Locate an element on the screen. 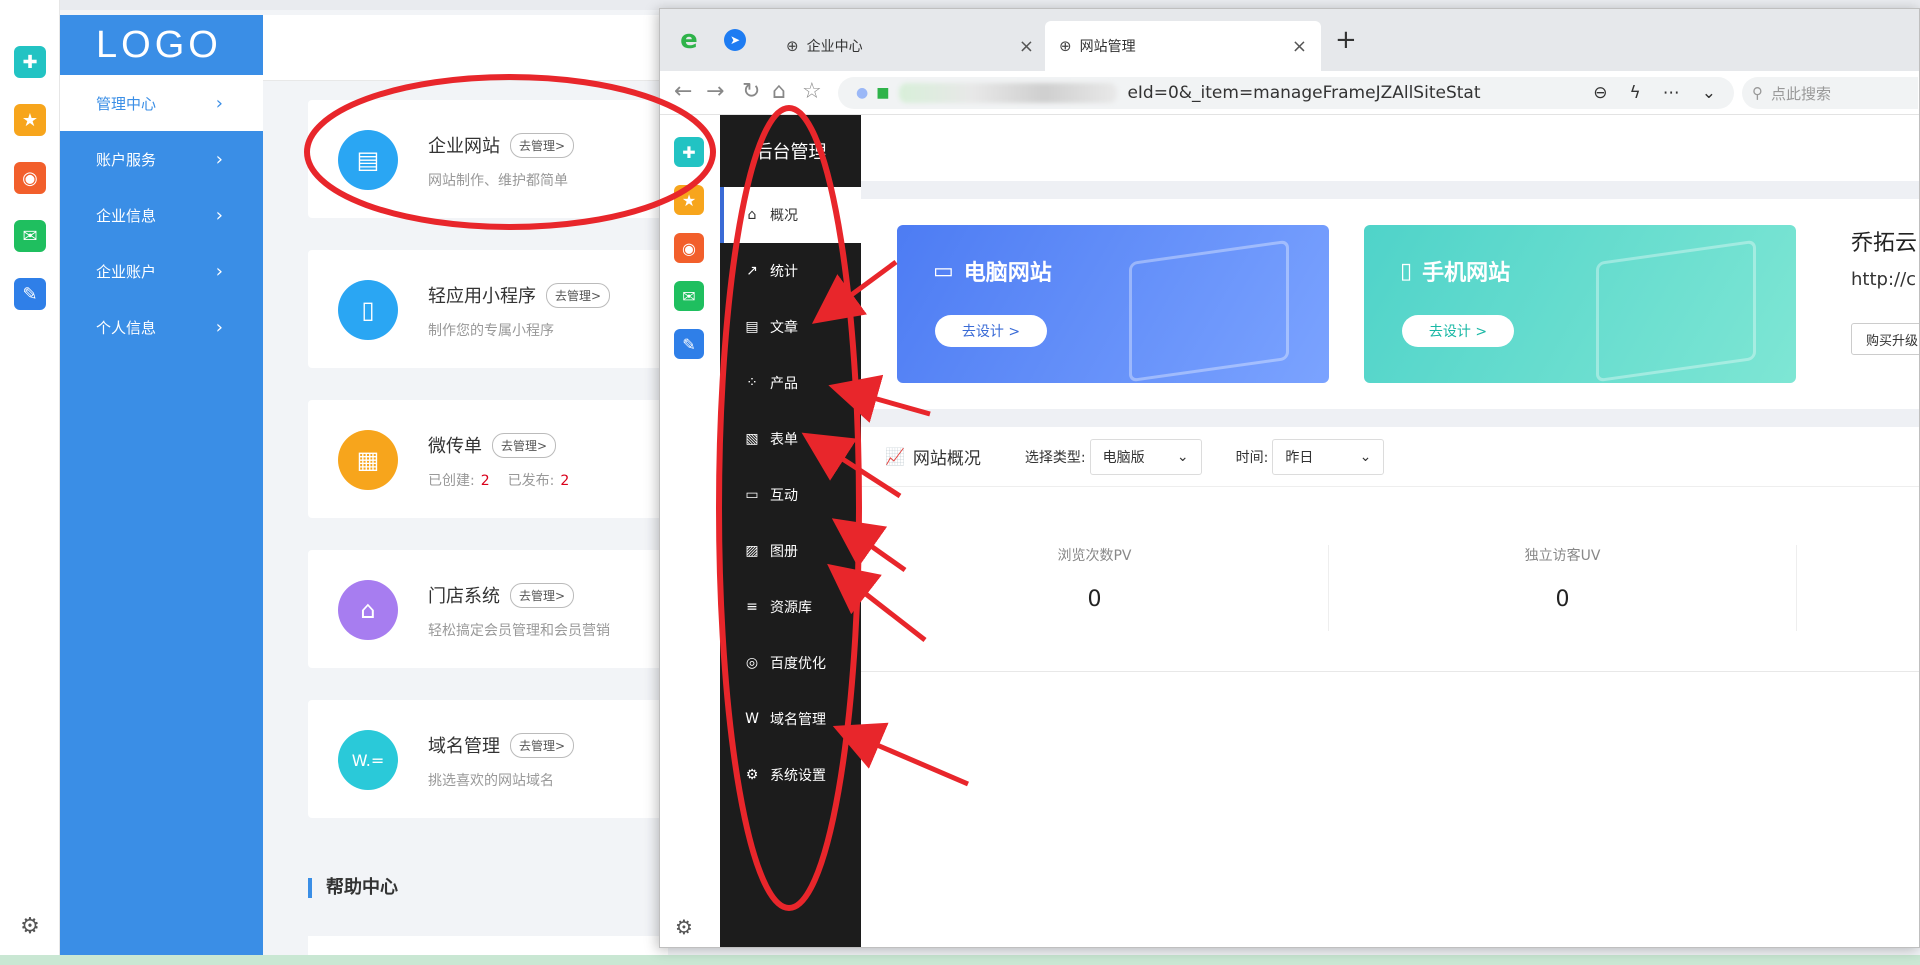 This screenshot has width=1920, height=965. banner-mobile-site: ▯ 手机网站 去设计 > is located at coordinates (1580, 304).